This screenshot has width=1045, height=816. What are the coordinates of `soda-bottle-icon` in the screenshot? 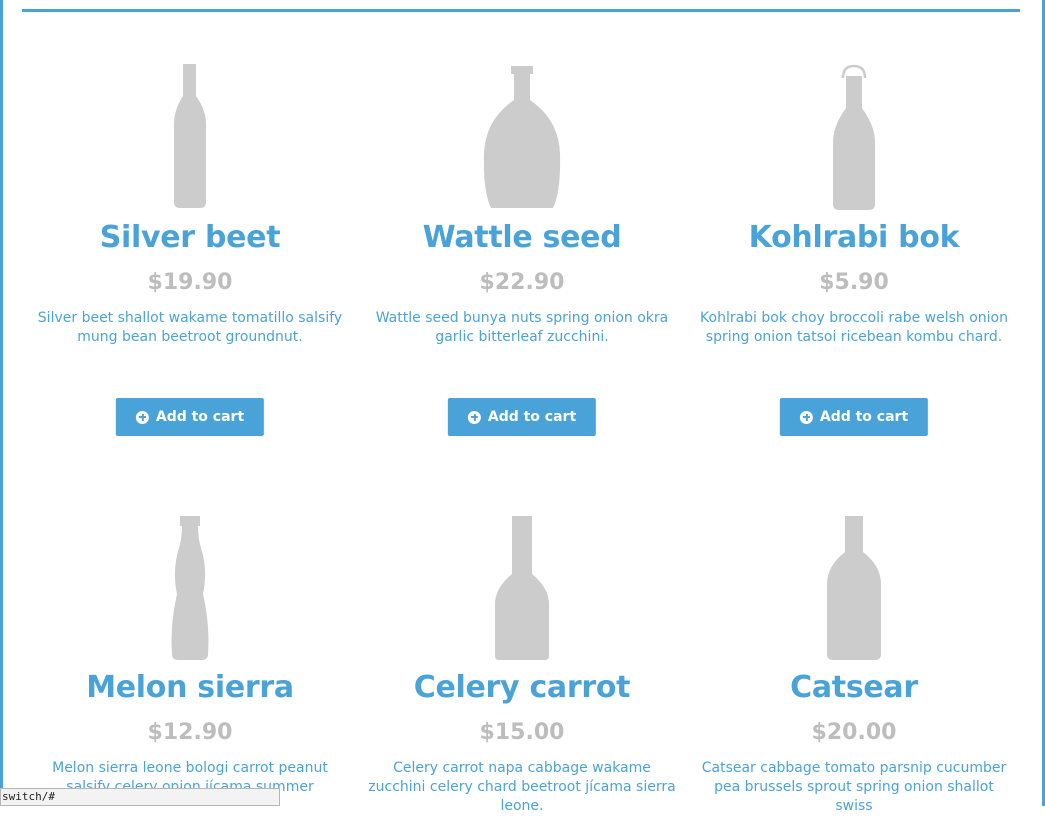 It's located at (190, 588).